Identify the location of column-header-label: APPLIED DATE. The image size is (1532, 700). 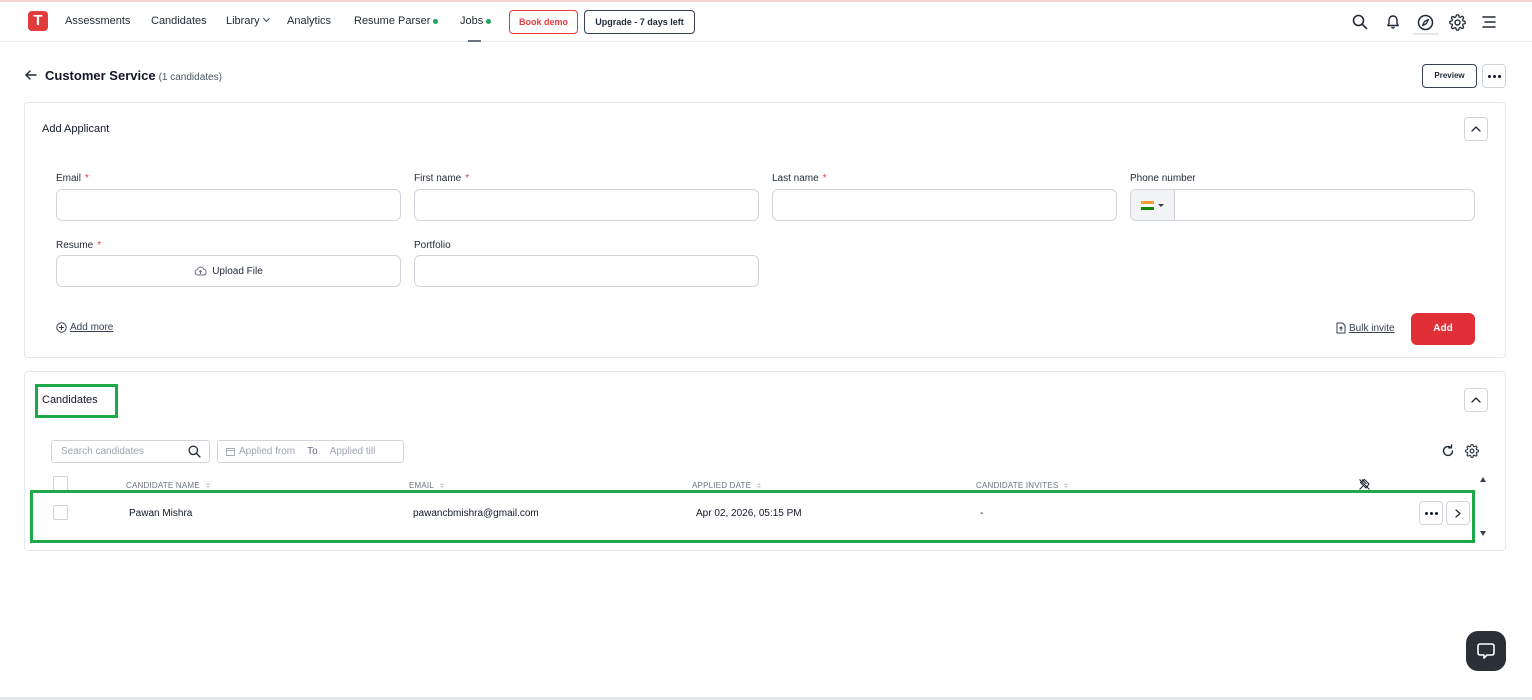
(722, 485).